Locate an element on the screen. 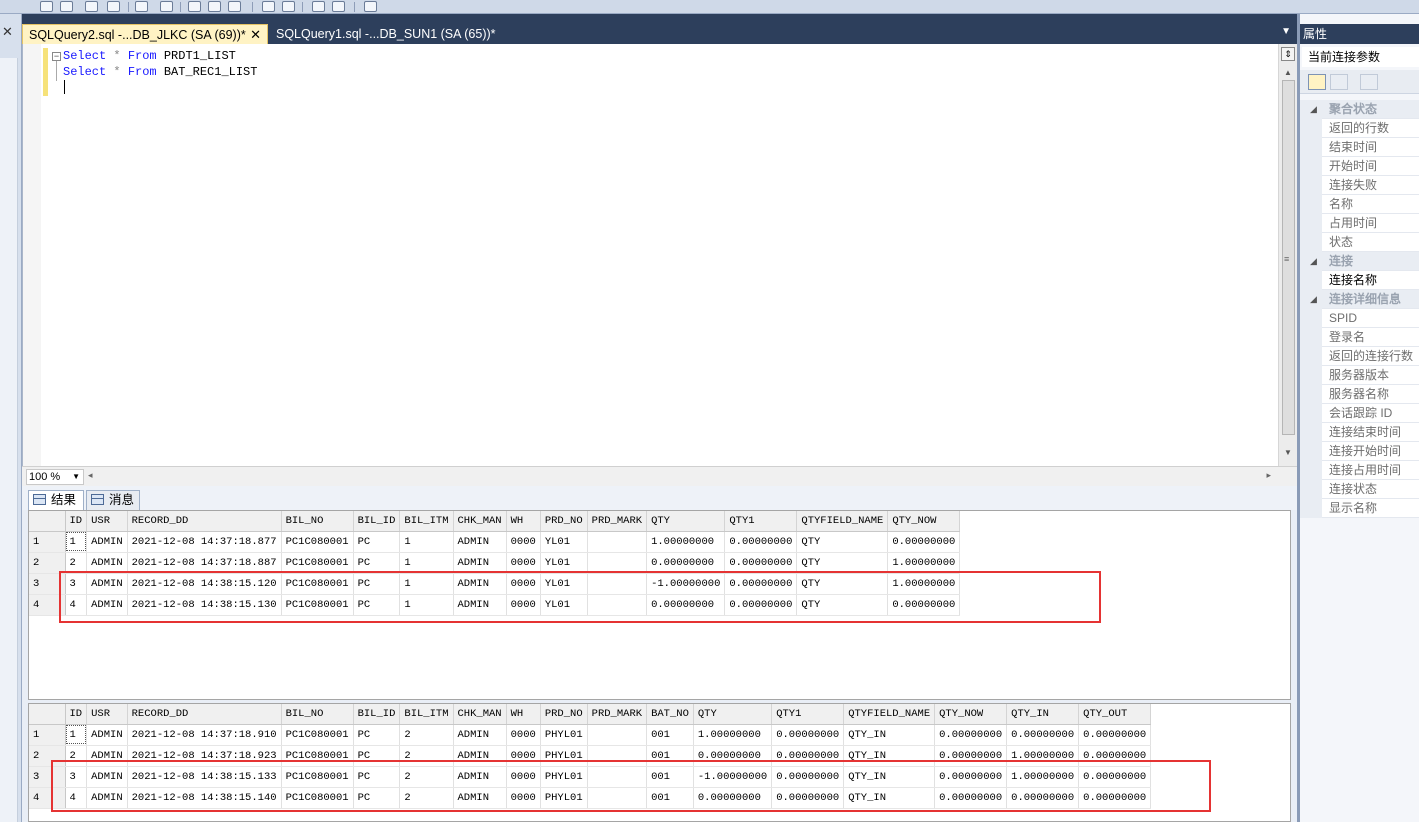  left-panel-scrollbar is located at coordinates (9, 440).